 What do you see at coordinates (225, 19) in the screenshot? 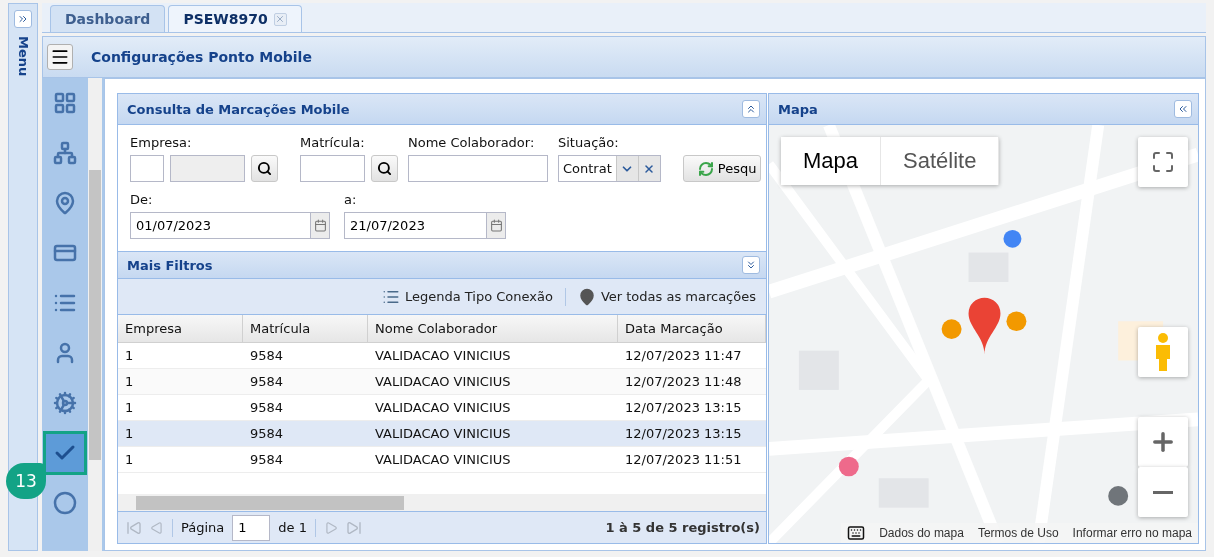
I see `tab-label: PSEW8970` at bounding box center [225, 19].